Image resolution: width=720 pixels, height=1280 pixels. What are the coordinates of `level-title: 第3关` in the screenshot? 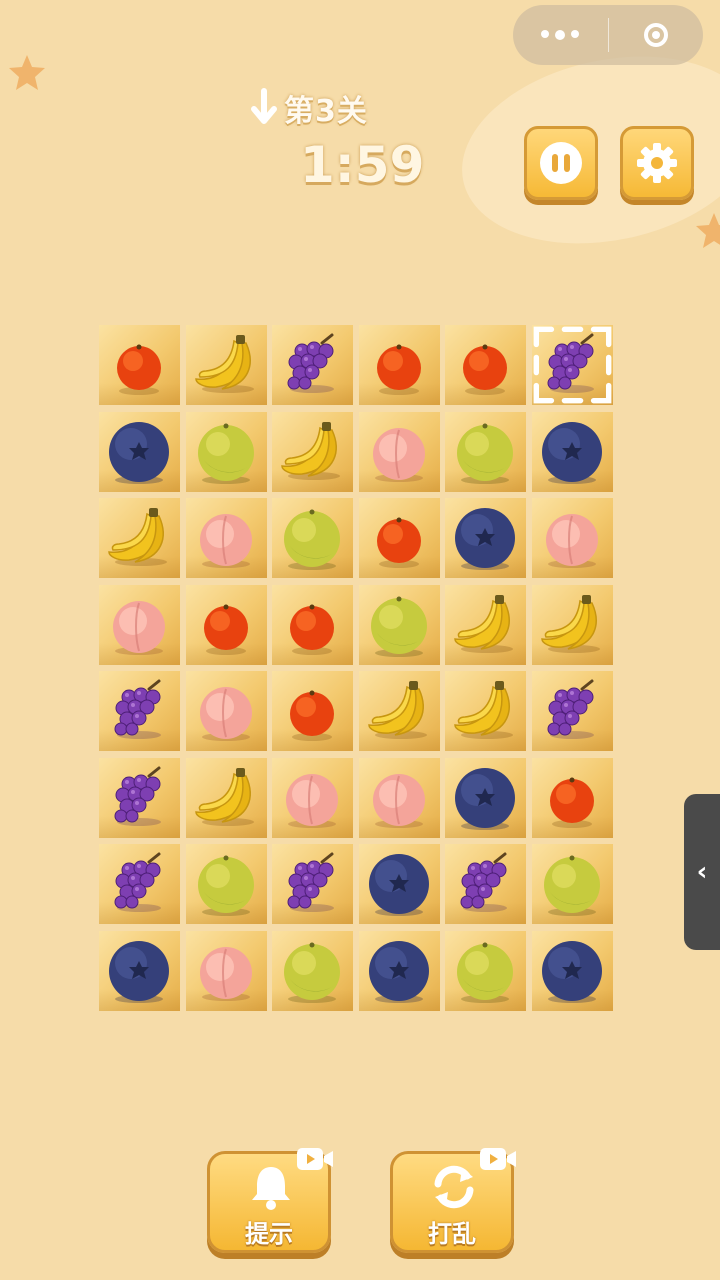 It's located at (326, 111).